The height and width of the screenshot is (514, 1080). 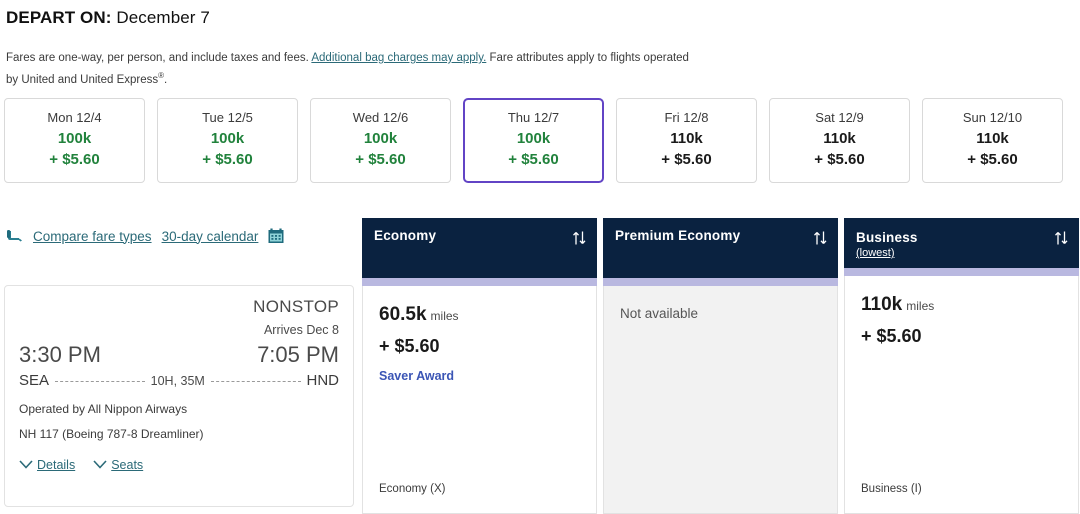 What do you see at coordinates (60, 354) in the screenshot?
I see `departure-time: 3:30 PM` at bounding box center [60, 354].